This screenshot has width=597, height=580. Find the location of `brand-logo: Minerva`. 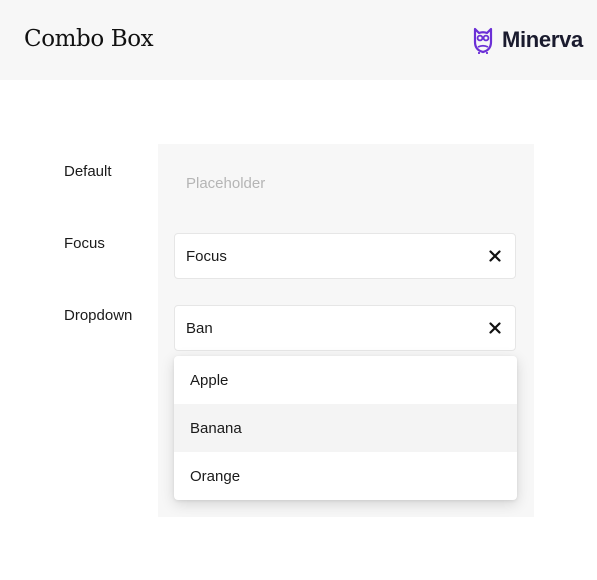

brand-logo: Minerva is located at coordinates (526, 40).